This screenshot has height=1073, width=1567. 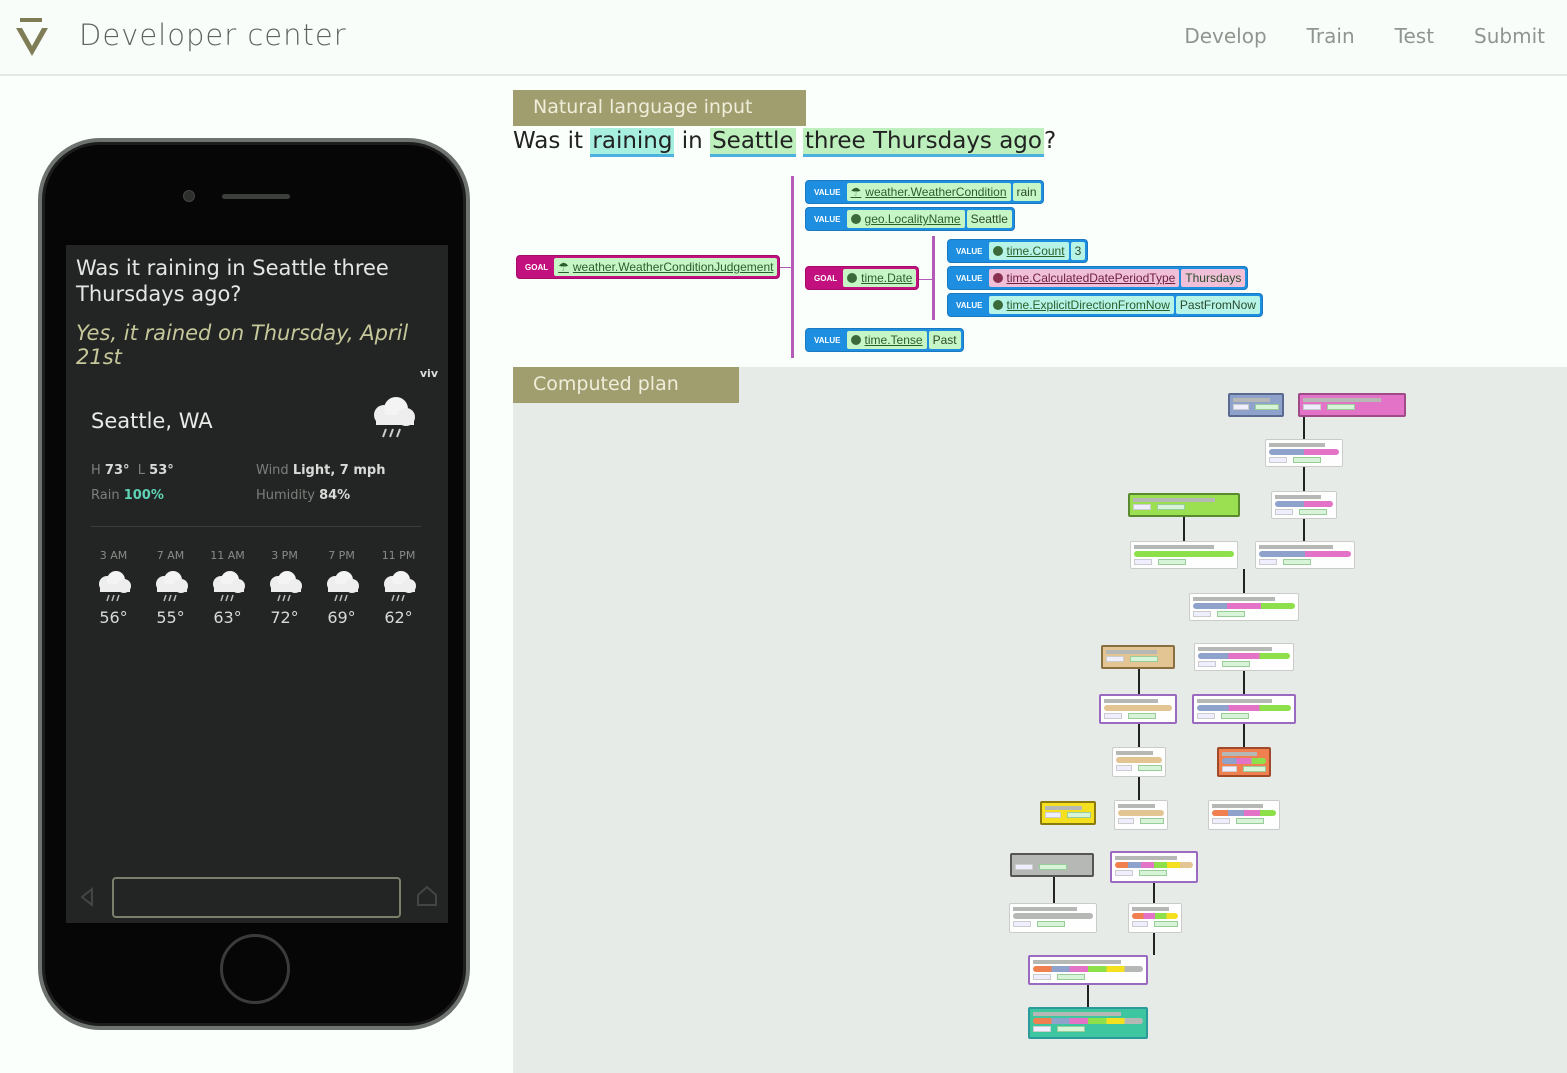 I want to click on goal-chip-root: GOAL ☂ weather.WeatherConditionJudgement, so click(x=648, y=267).